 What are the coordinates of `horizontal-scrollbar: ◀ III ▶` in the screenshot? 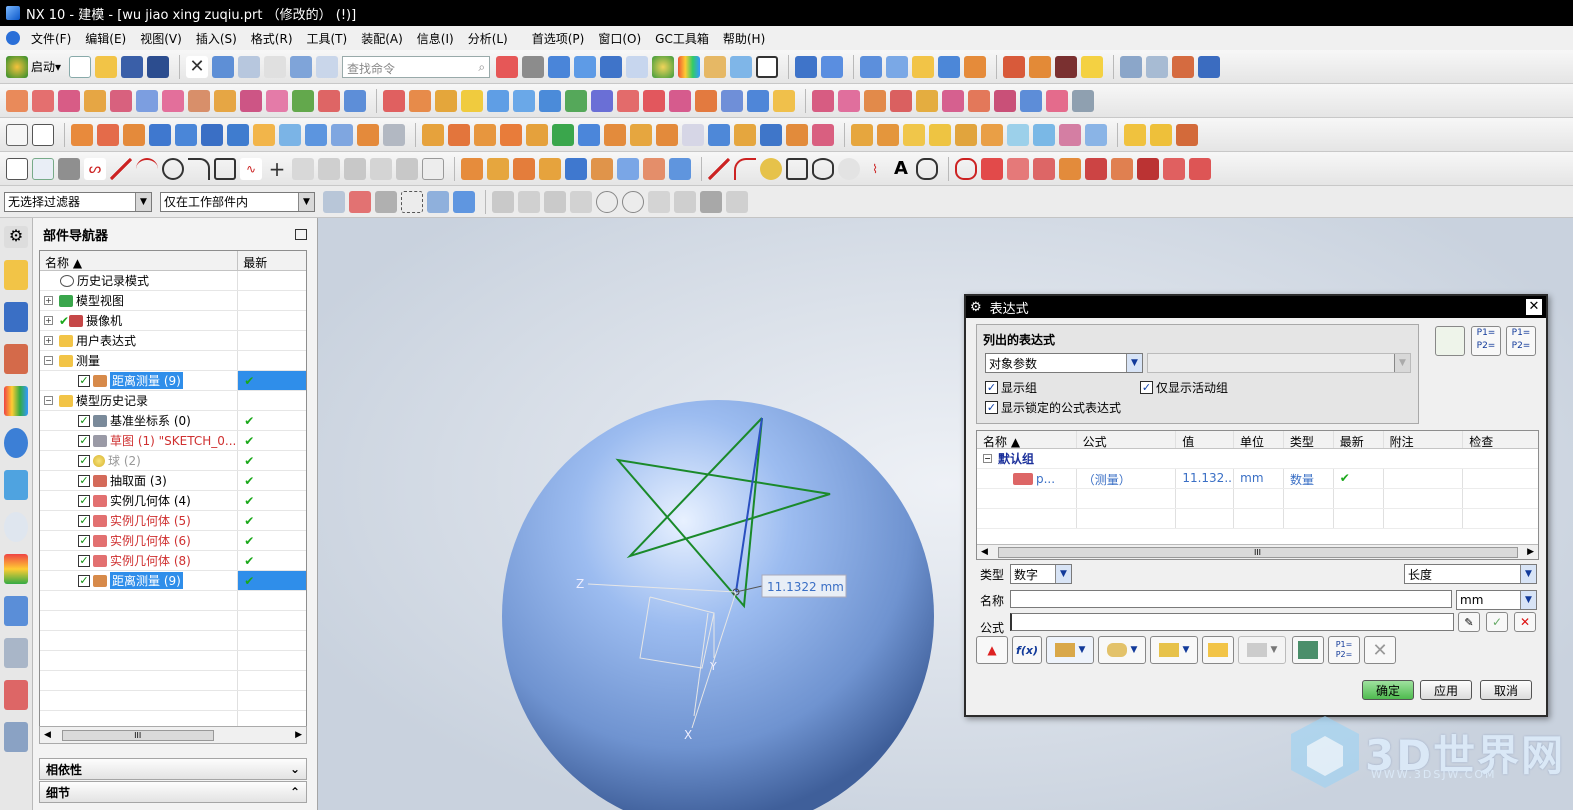 It's located at (173, 735).